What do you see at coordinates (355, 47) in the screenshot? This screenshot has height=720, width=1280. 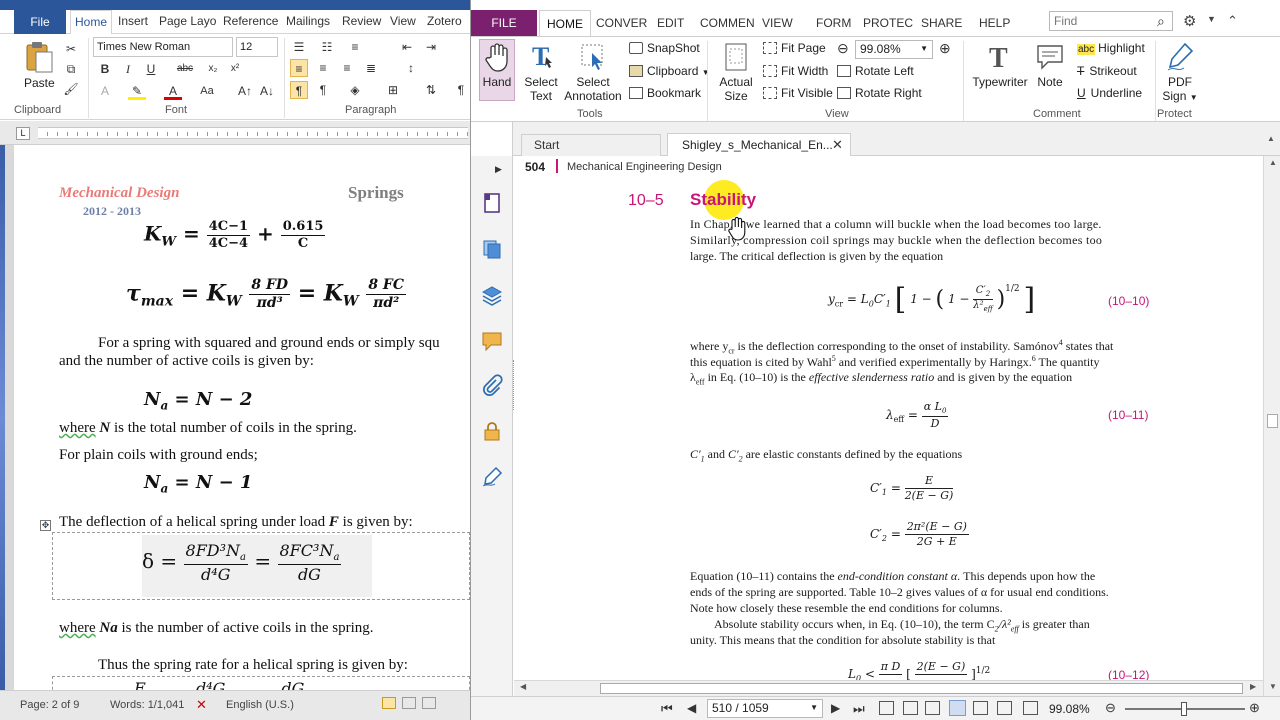 I see `multilevel-list-icon: ≡` at bounding box center [355, 47].